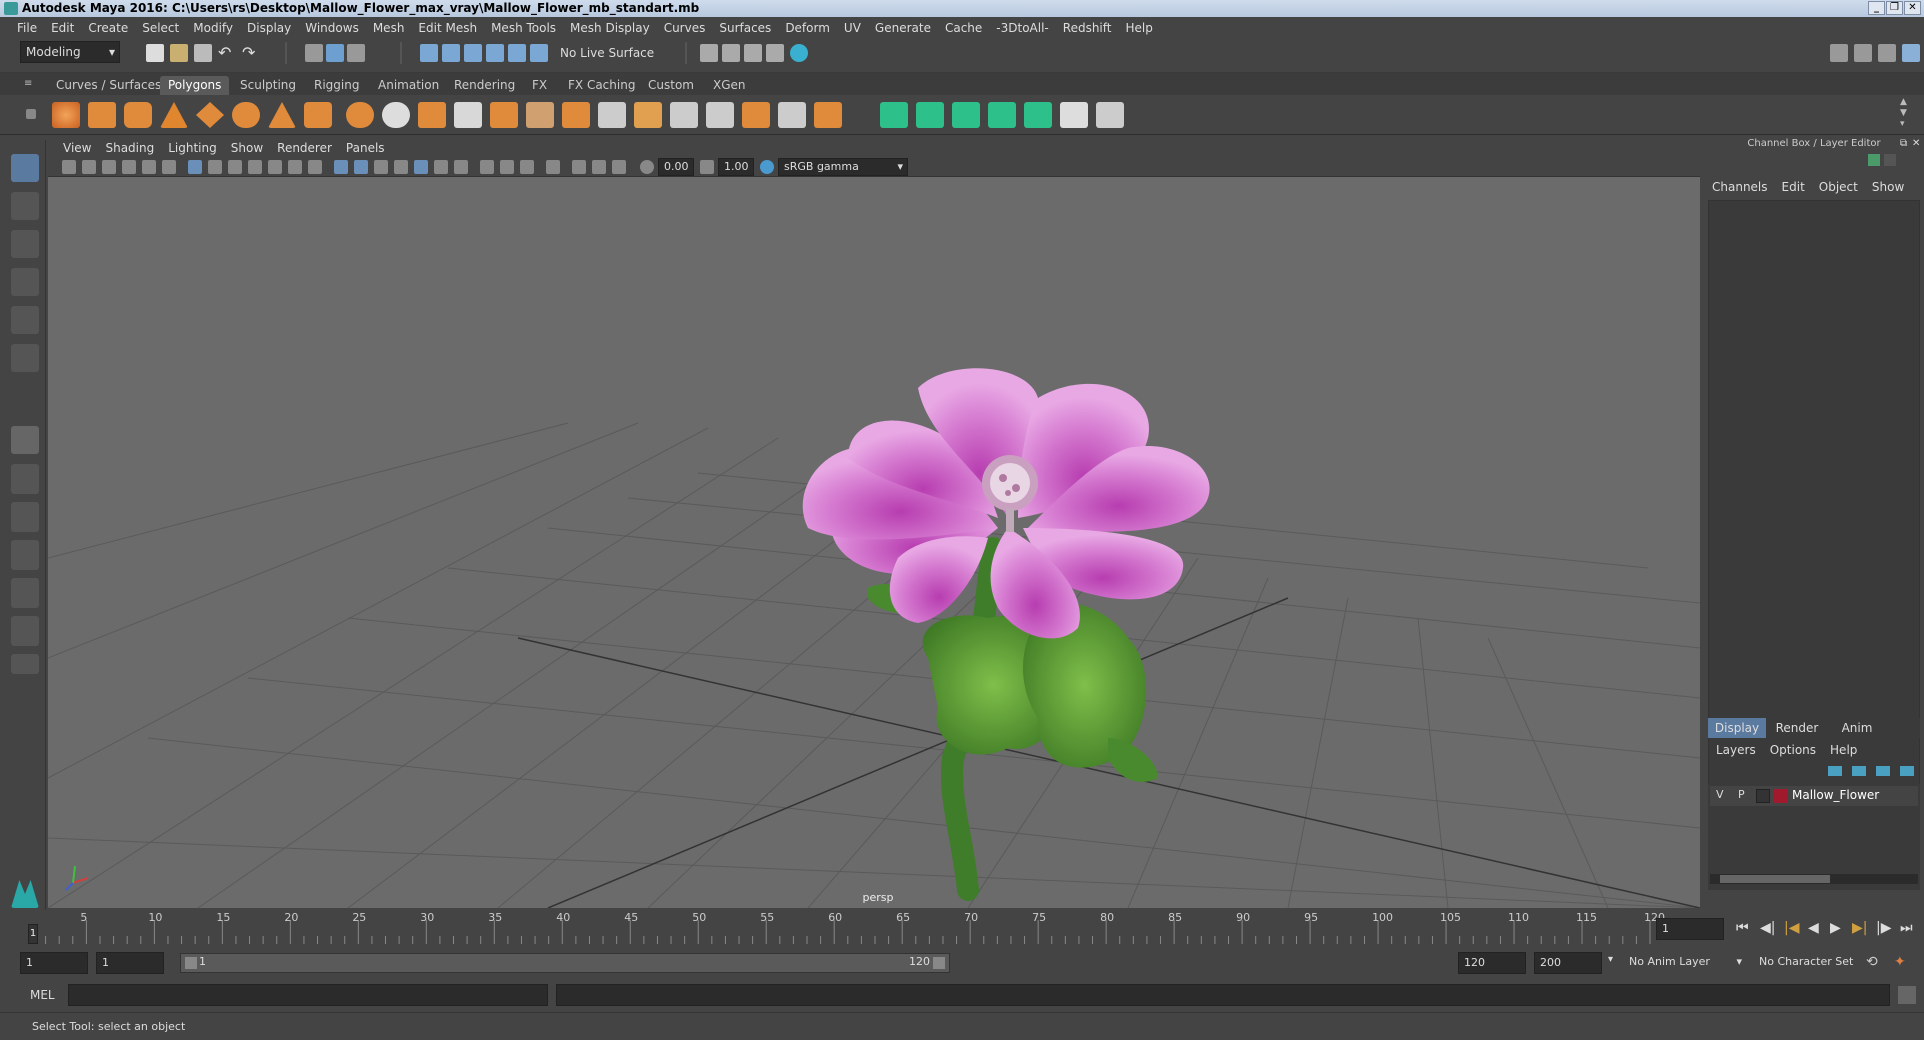  What do you see at coordinates (25, 440) in the screenshot?
I see `single-perspective-layout-icon` at bounding box center [25, 440].